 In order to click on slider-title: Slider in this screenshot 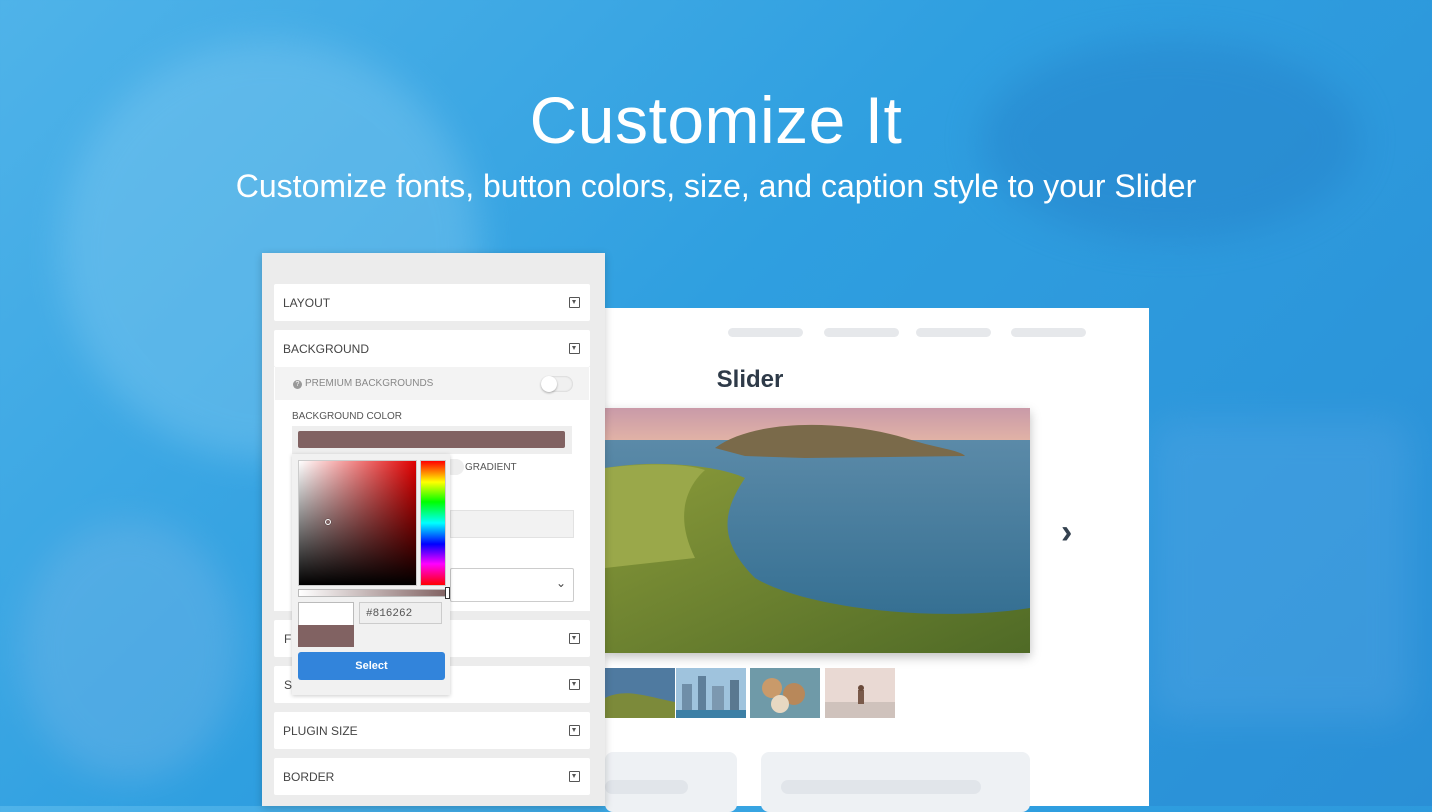, I will do `click(750, 379)`.